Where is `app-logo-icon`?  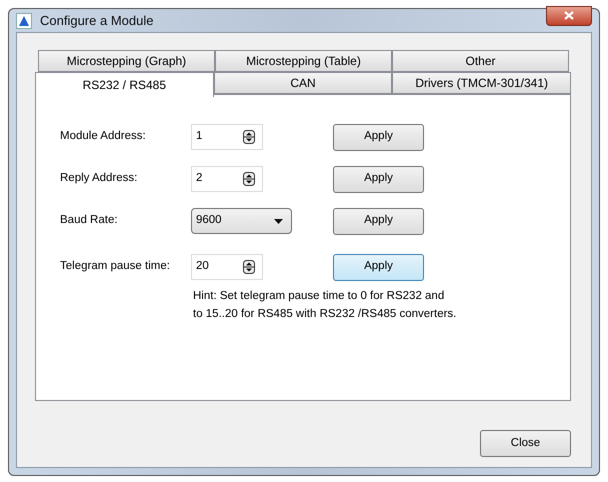
app-logo-icon is located at coordinates (24, 20).